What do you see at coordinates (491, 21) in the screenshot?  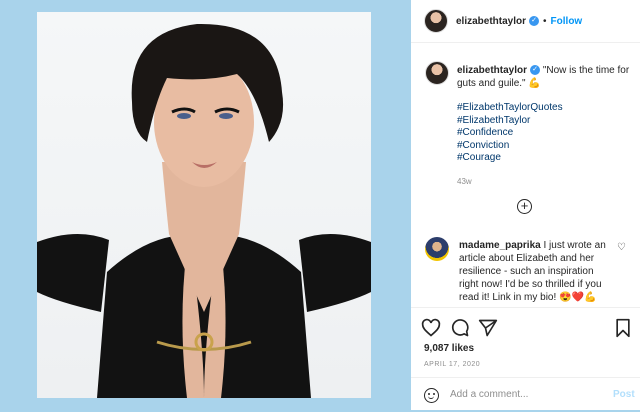 I see `header-username: elizabethtaylor` at bounding box center [491, 21].